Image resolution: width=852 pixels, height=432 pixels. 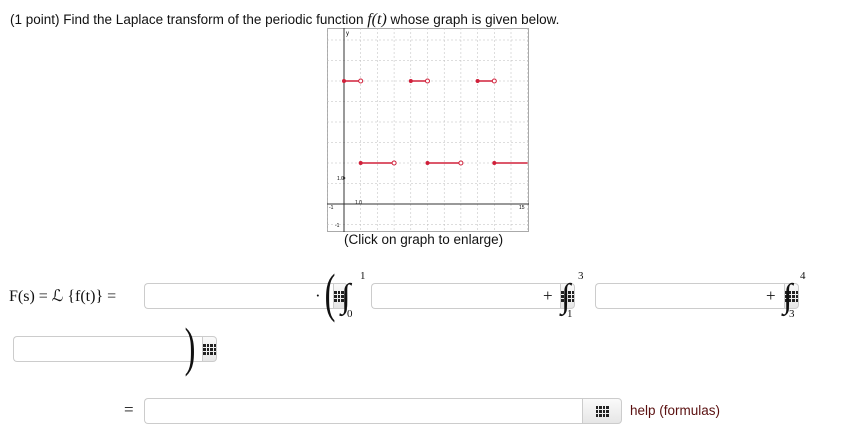 What do you see at coordinates (190, 347) in the screenshot?
I see `close-paren: )` at bounding box center [190, 347].